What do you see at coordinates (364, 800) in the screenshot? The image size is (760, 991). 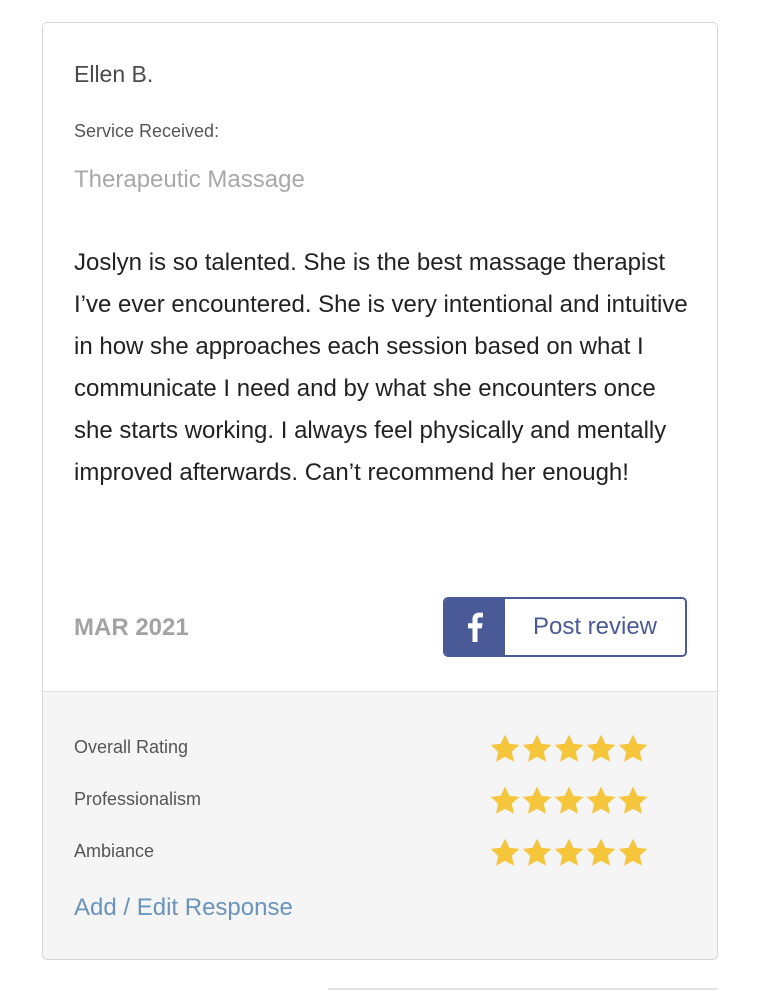 I see `rating-row-professionalism: Professionalism` at bounding box center [364, 800].